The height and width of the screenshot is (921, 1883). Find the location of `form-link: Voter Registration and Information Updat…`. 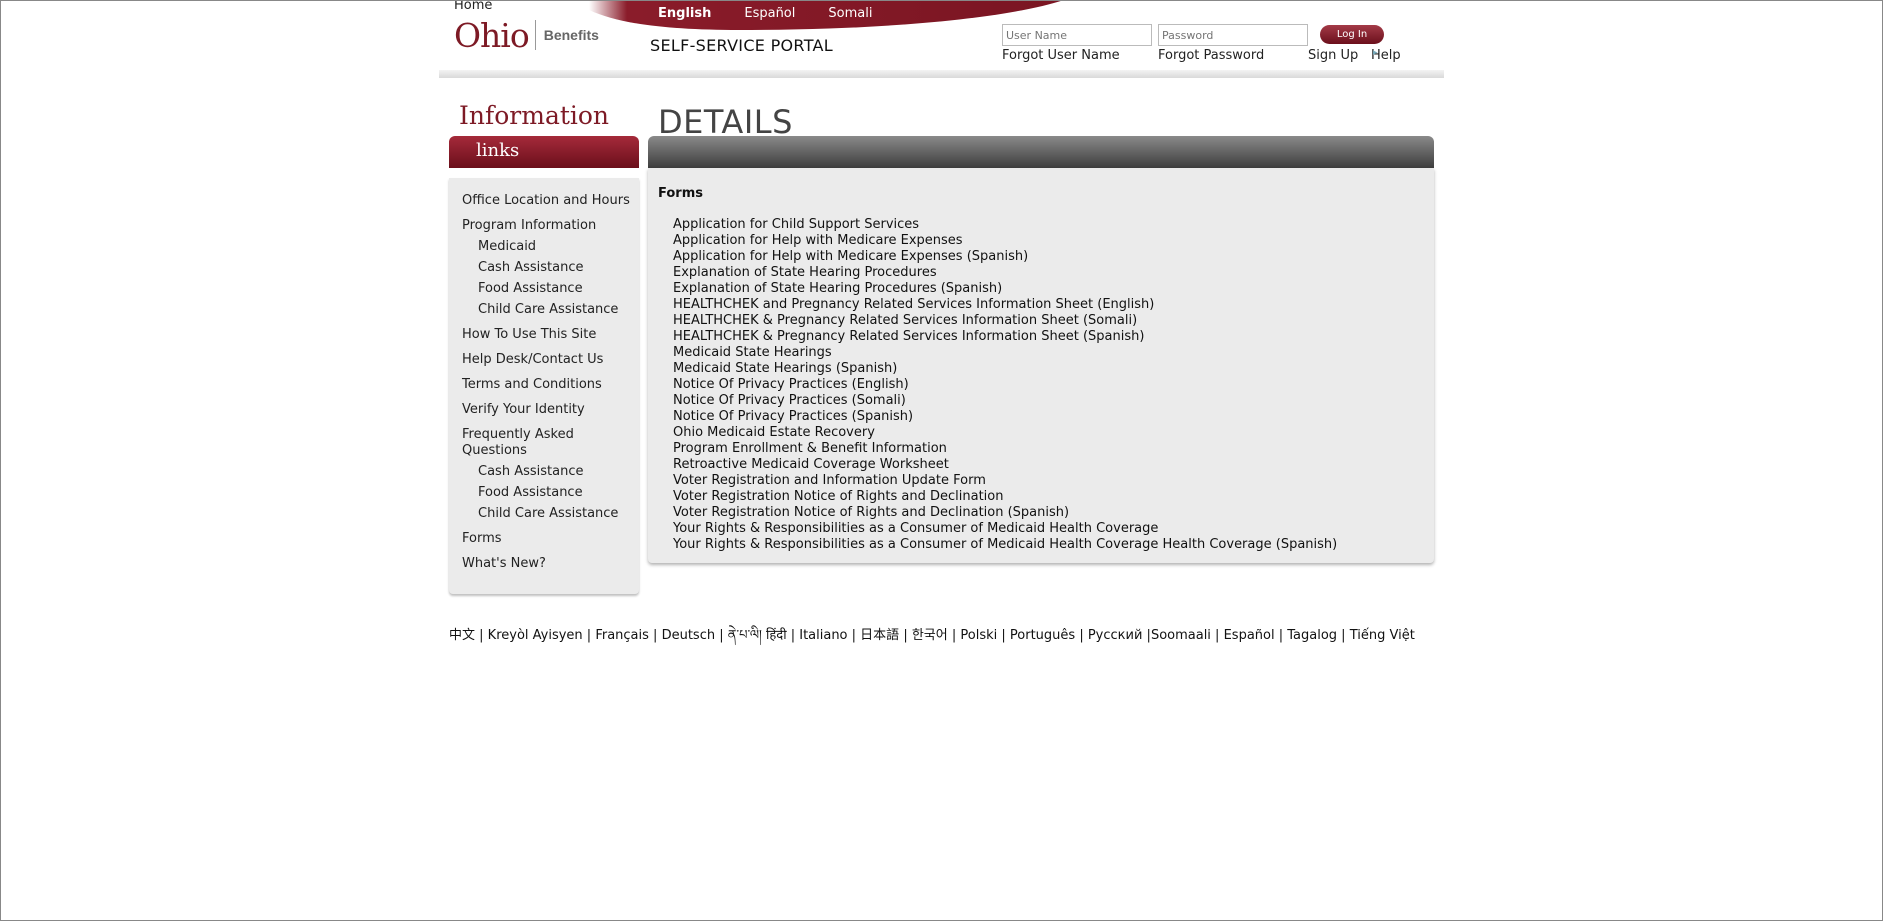

form-link: Voter Registration and Information Updat… is located at coordinates (1053, 481).